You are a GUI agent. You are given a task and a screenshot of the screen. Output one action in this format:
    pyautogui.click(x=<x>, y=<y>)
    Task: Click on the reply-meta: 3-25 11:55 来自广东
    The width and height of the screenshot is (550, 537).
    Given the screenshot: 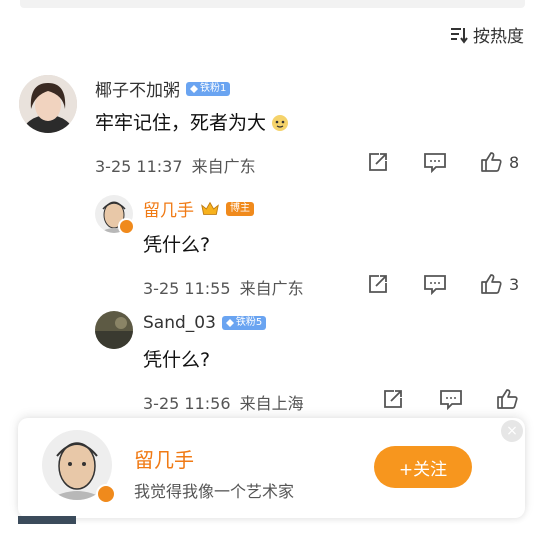 What is the action you would take?
    pyautogui.click(x=223, y=288)
    